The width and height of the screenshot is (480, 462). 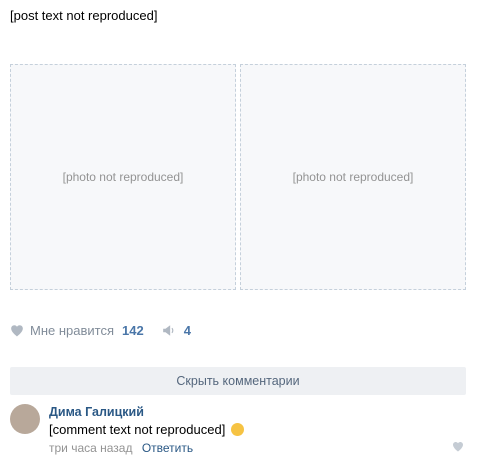 What do you see at coordinates (168, 330) in the screenshot?
I see `megaphone-icon` at bounding box center [168, 330].